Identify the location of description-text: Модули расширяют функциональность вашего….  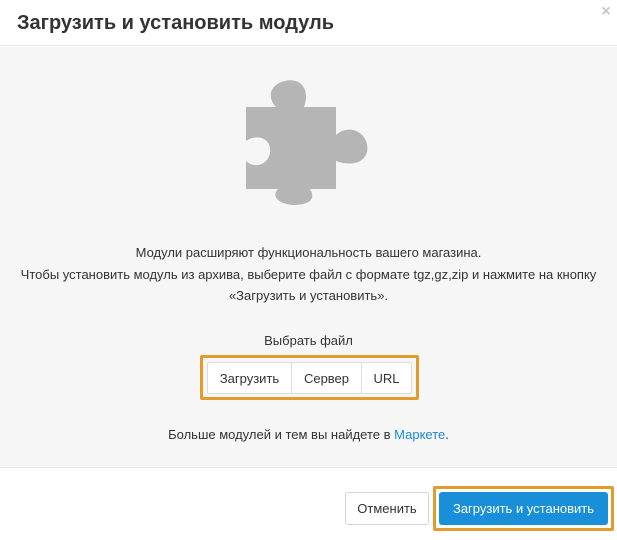
(308, 274).